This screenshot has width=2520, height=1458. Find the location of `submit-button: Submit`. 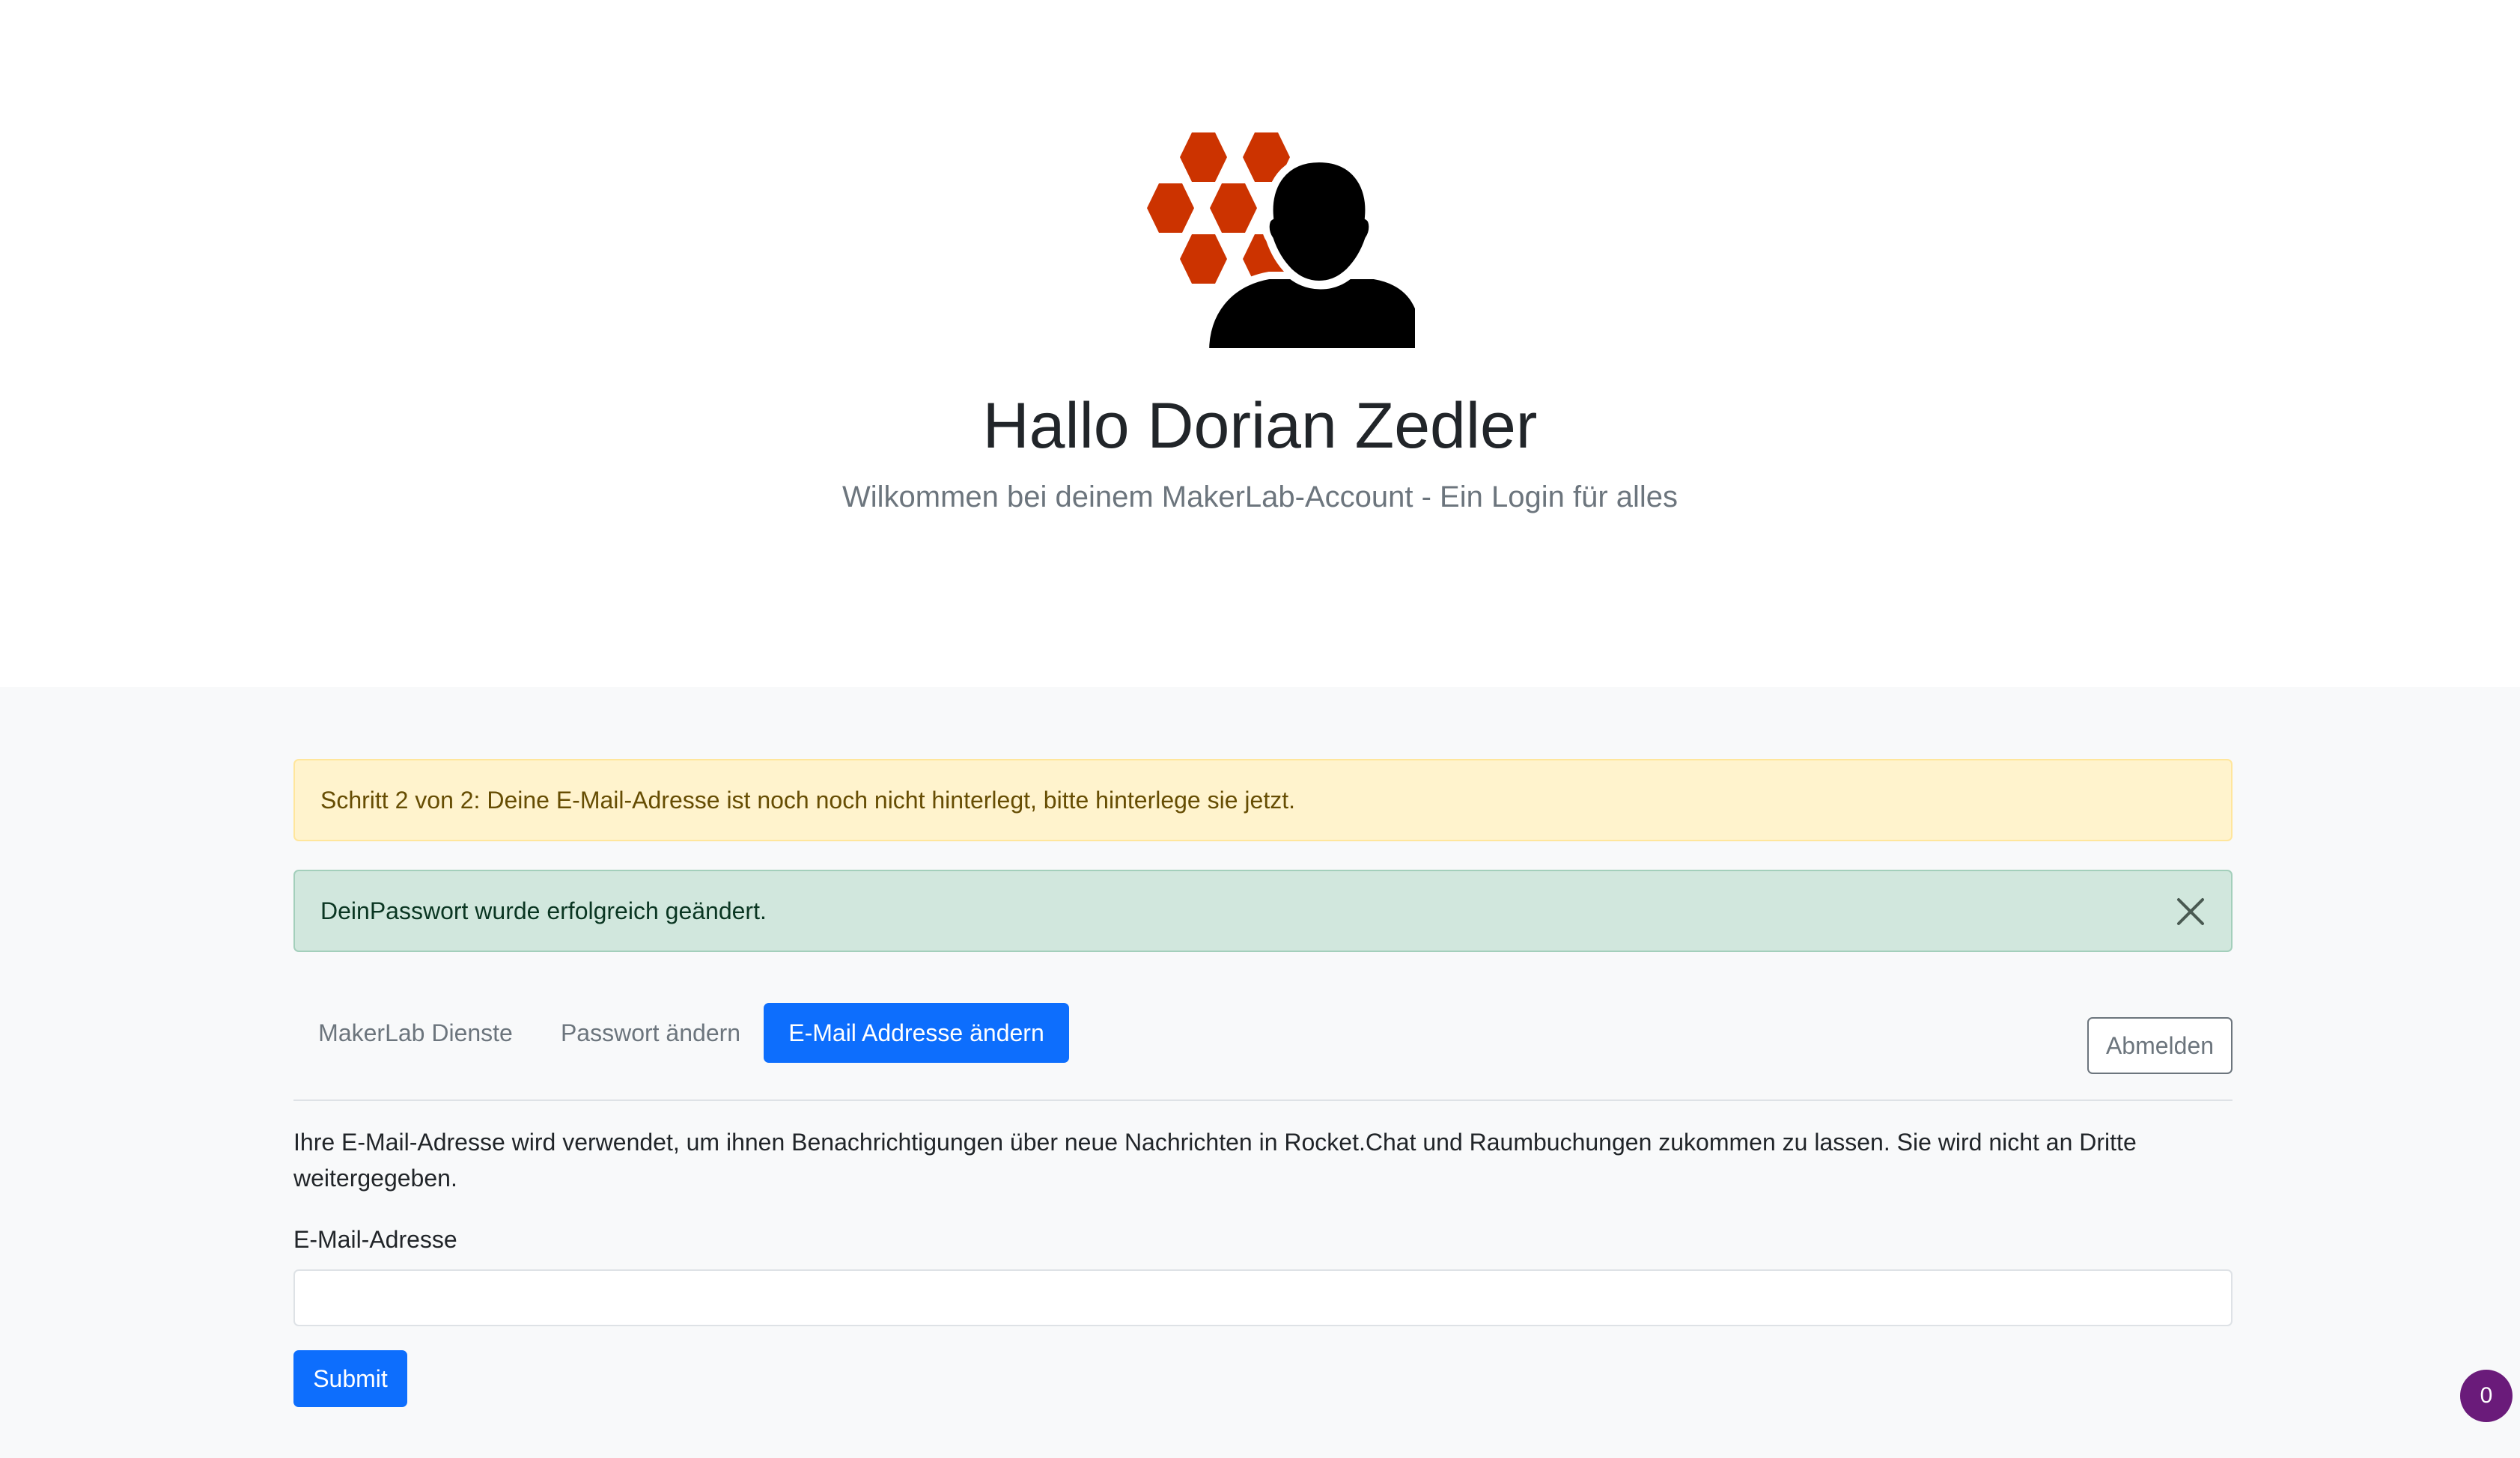

submit-button: Submit is located at coordinates (350, 1378).